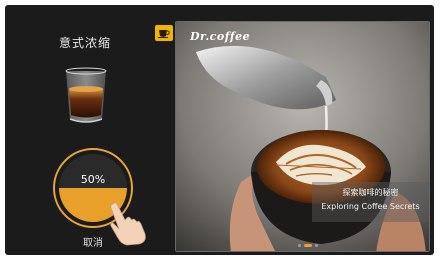  Describe the element at coordinates (84, 43) in the screenshot. I see `drink-name: 意式浓缩` at that location.